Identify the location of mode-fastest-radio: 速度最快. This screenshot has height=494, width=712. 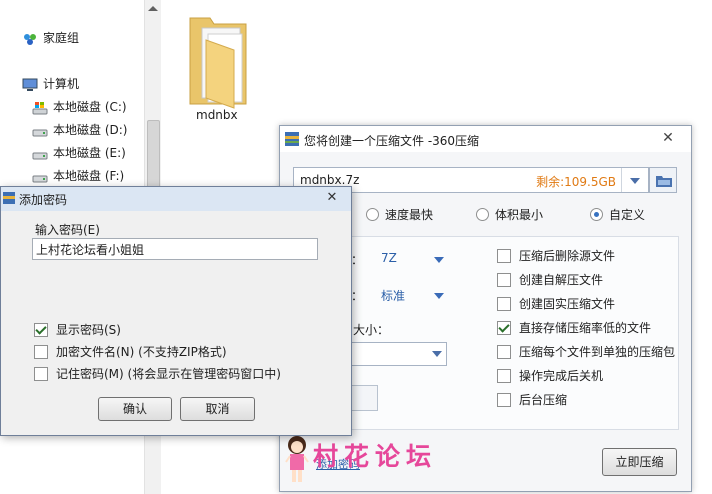
(399, 214).